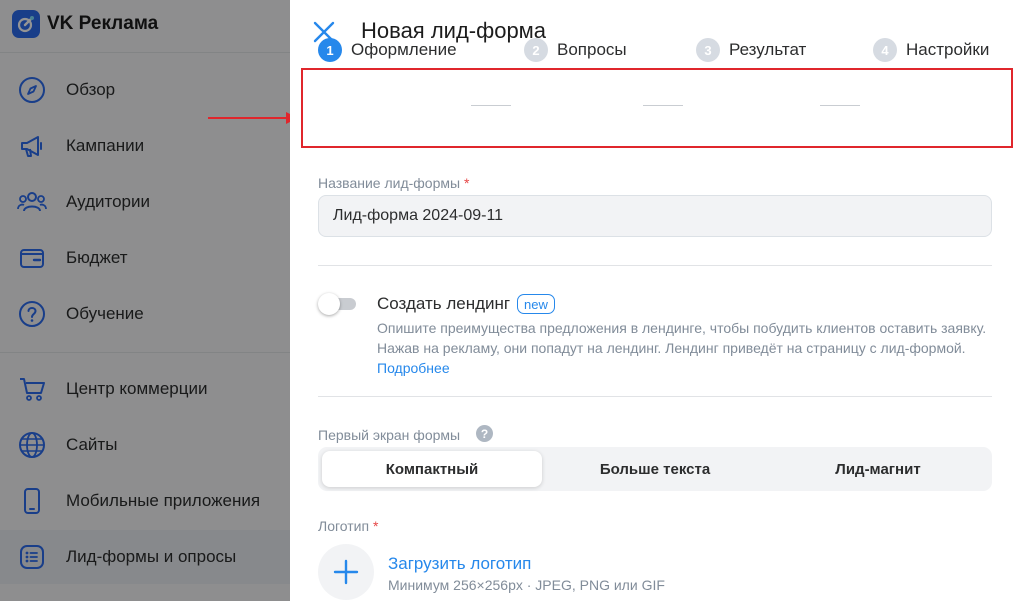 The height and width of the screenshot is (601, 1024). I want to click on step-number: 2, so click(536, 50).